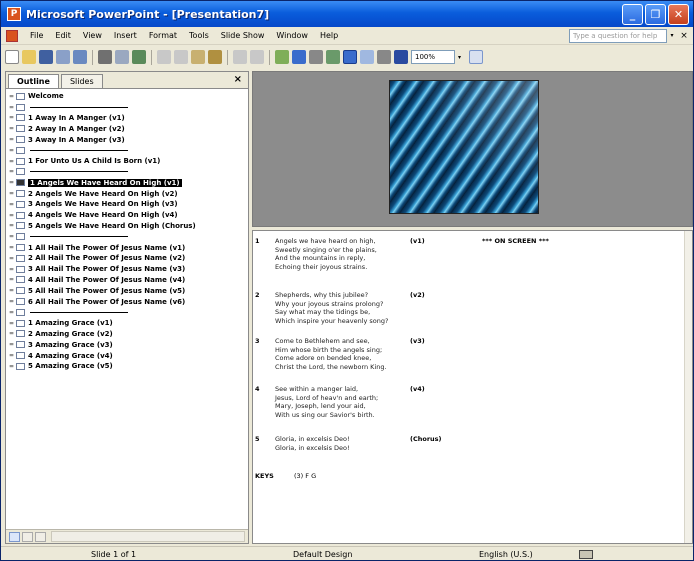 The image size is (694, 561). What do you see at coordinates (128, 139) in the screenshot?
I see `outline-slide-item: = 3 Away In A Manger (v3)` at bounding box center [128, 139].